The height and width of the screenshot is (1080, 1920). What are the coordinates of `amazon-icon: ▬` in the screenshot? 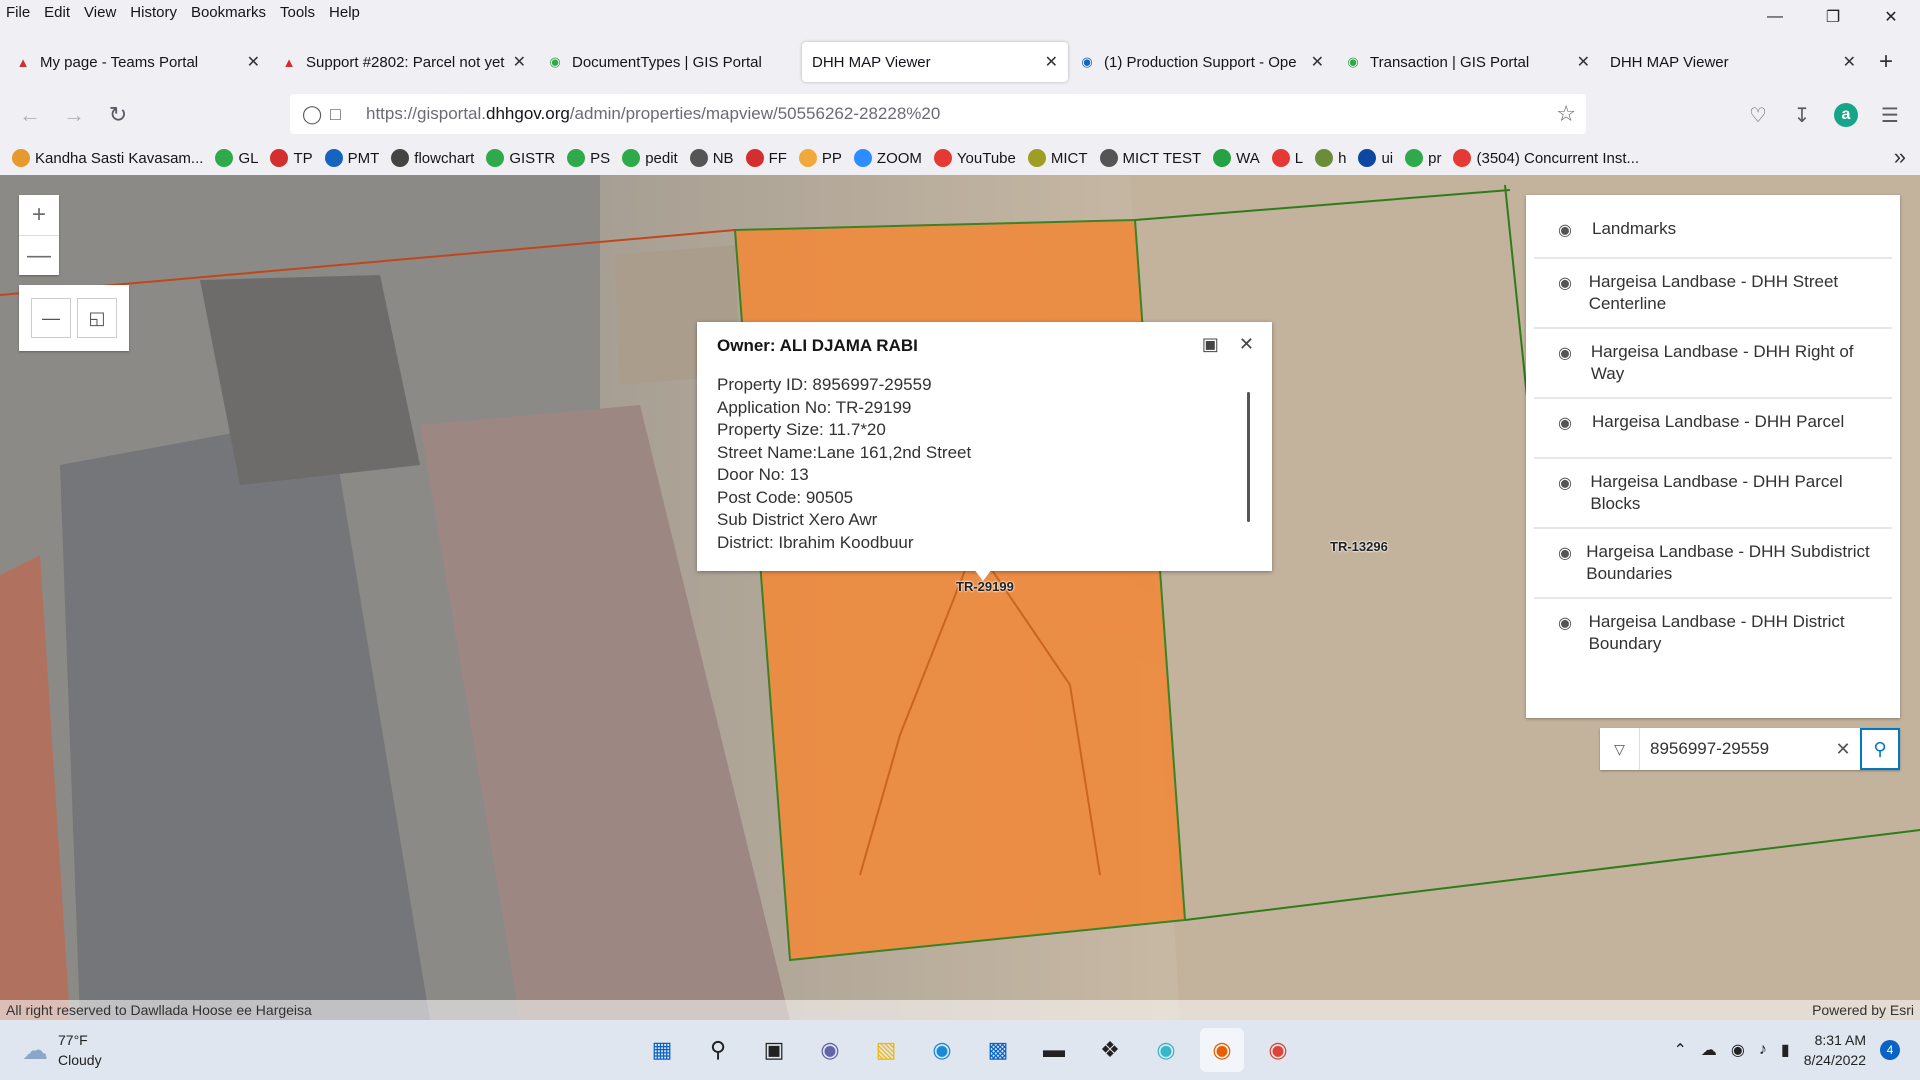 It's located at (1054, 1050).